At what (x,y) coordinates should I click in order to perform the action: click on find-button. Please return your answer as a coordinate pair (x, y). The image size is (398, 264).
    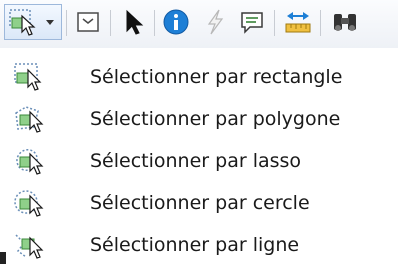
    Looking at the image, I should click on (345, 22).